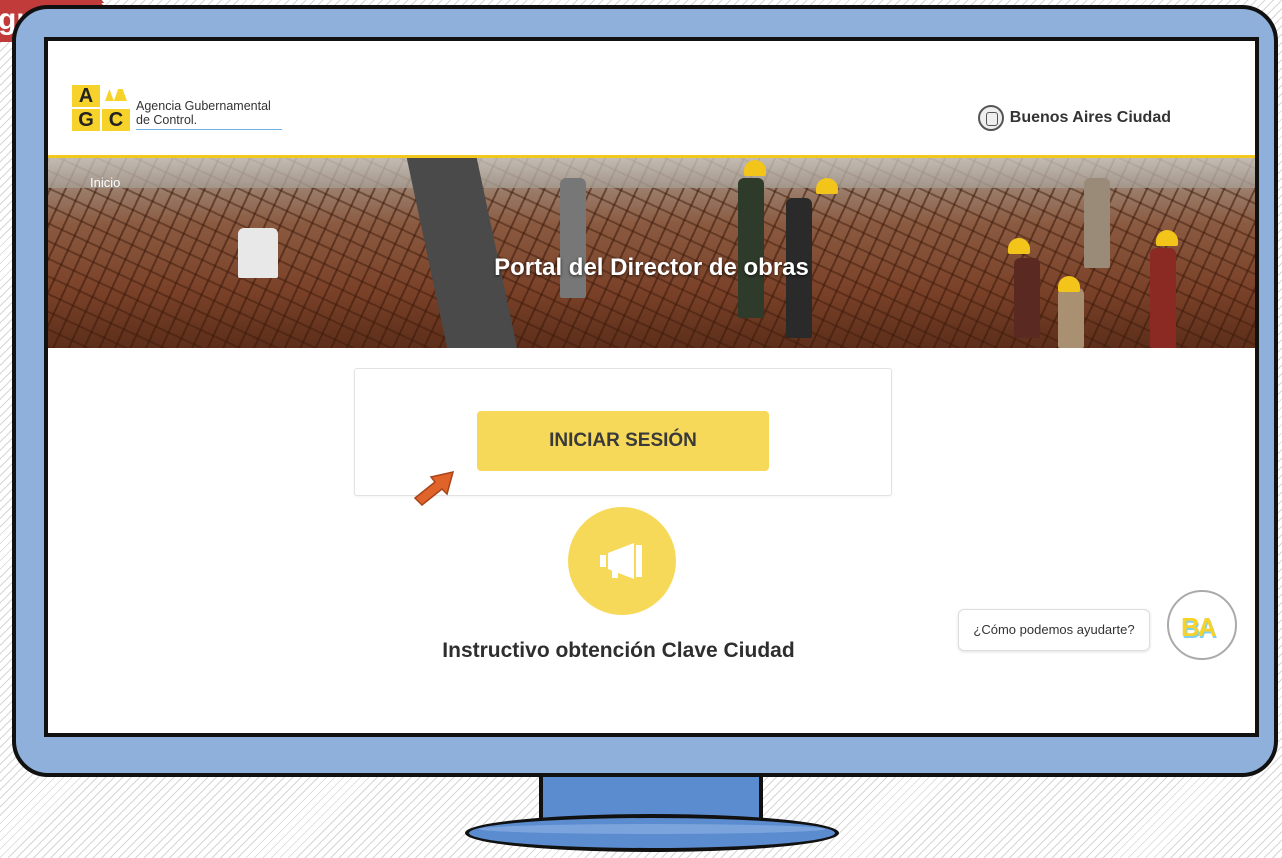 Image resolution: width=1282 pixels, height=858 pixels. I want to click on instructivo-icon-button, so click(622, 561).